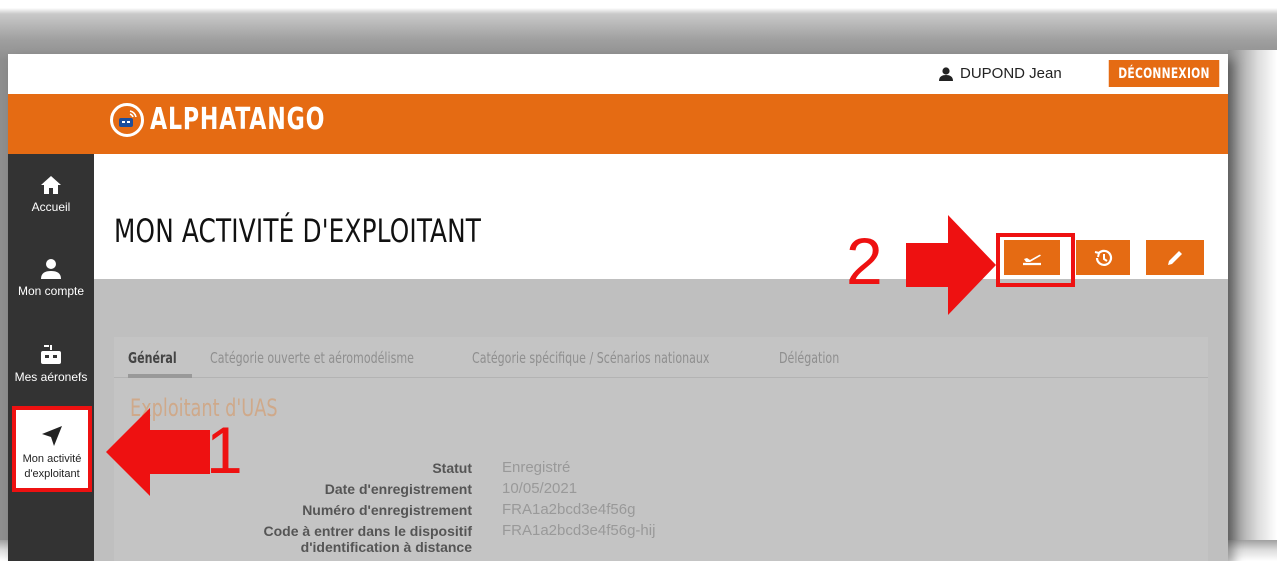 The image size is (1277, 561). Describe the element at coordinates (51, 207) in the screenshot. I see `sidebar-item-label: Accueil` at that location.